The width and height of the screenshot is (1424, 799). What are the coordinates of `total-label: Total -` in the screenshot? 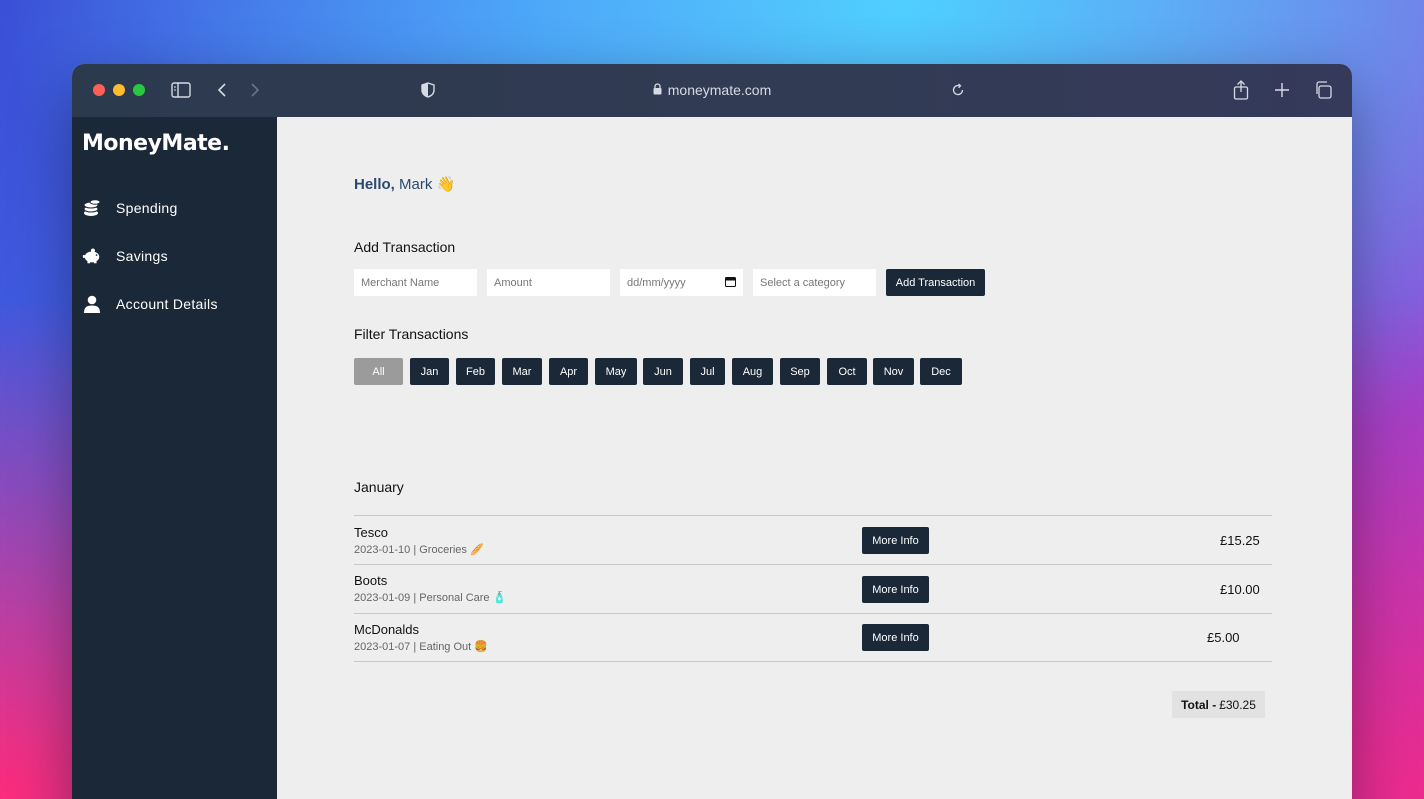 It's located at (1199, 704).